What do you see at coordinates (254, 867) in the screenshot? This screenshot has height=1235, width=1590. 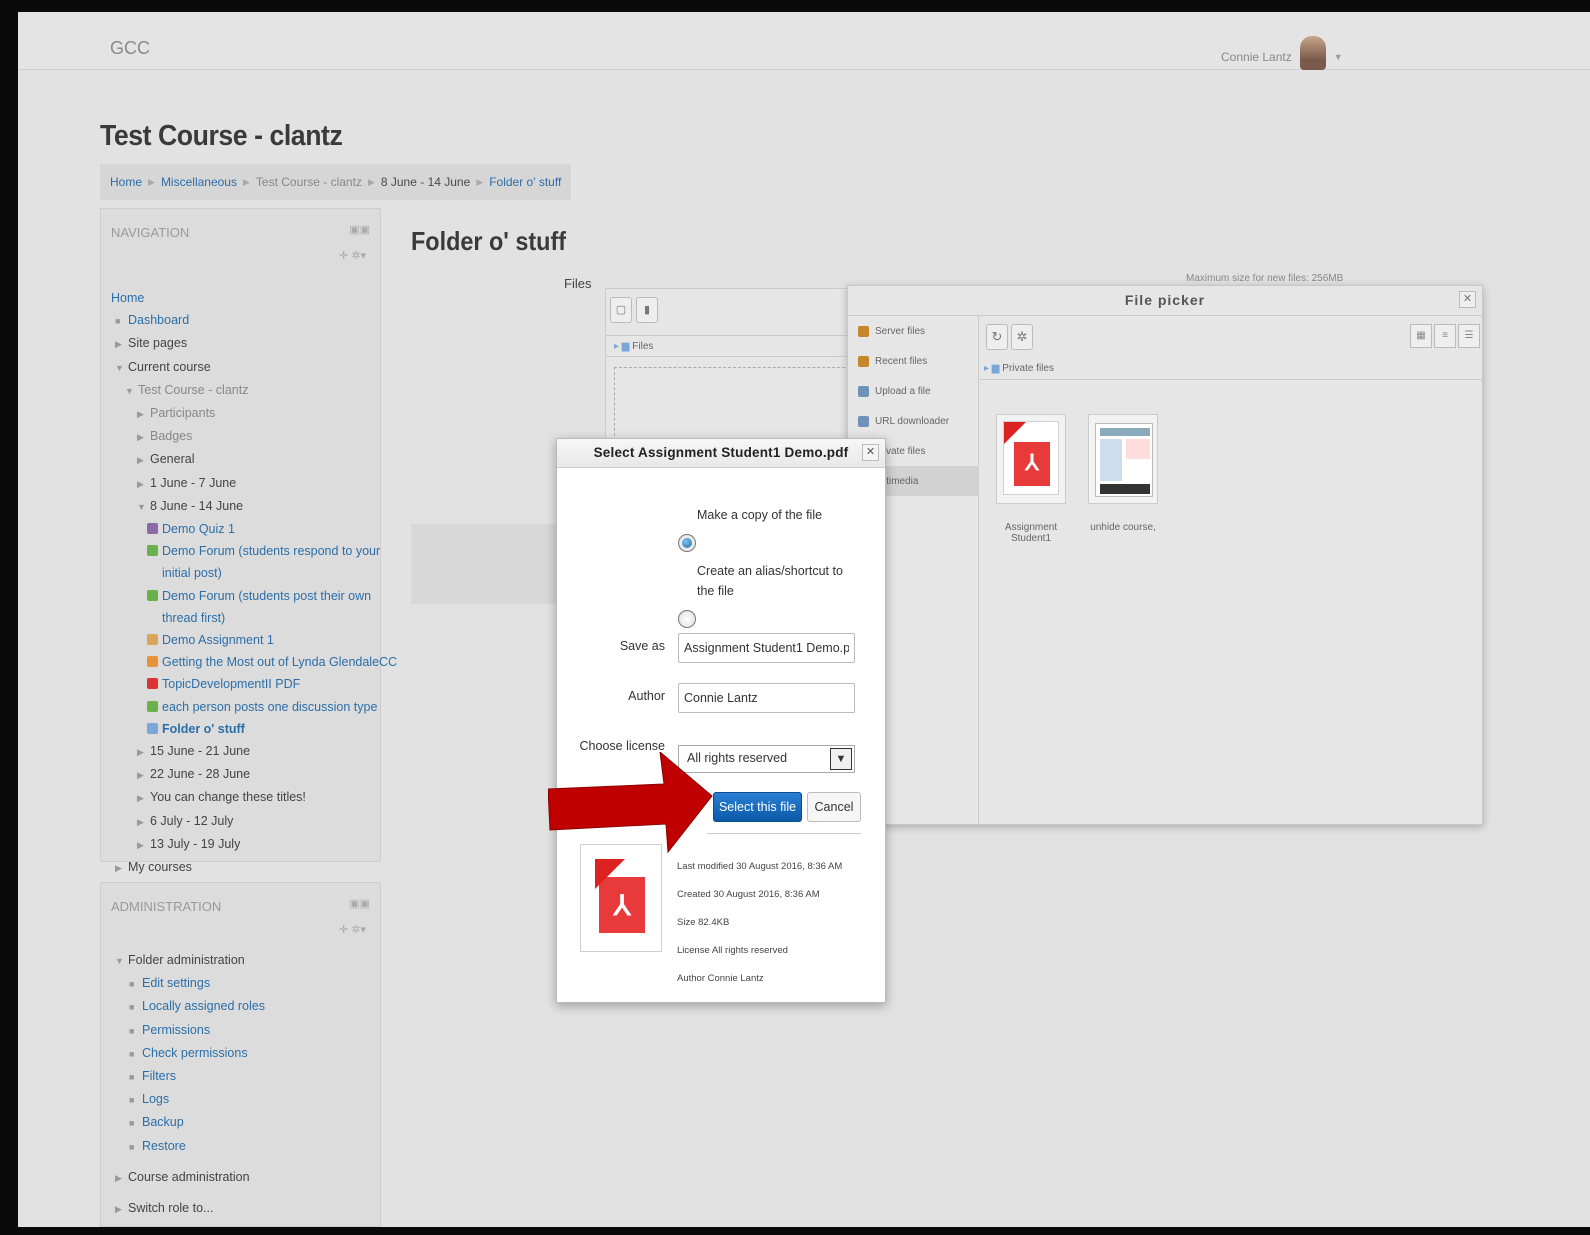 I see `nav-item-my-courses: ▶ My courses` at bounding box center [254, 867].